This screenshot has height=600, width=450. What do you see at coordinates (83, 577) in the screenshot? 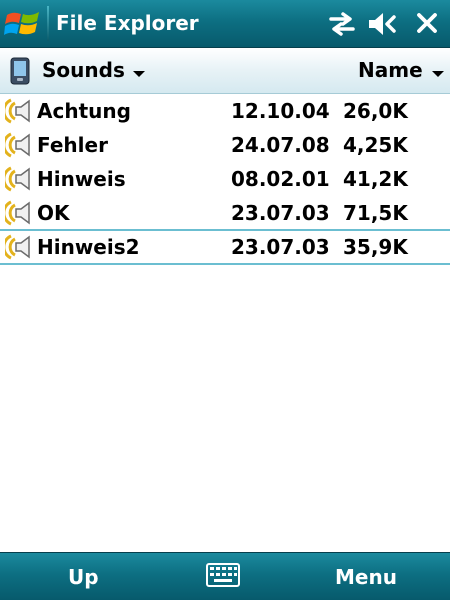
I see `up-softkey: Up` at bounding box center [83, 577].